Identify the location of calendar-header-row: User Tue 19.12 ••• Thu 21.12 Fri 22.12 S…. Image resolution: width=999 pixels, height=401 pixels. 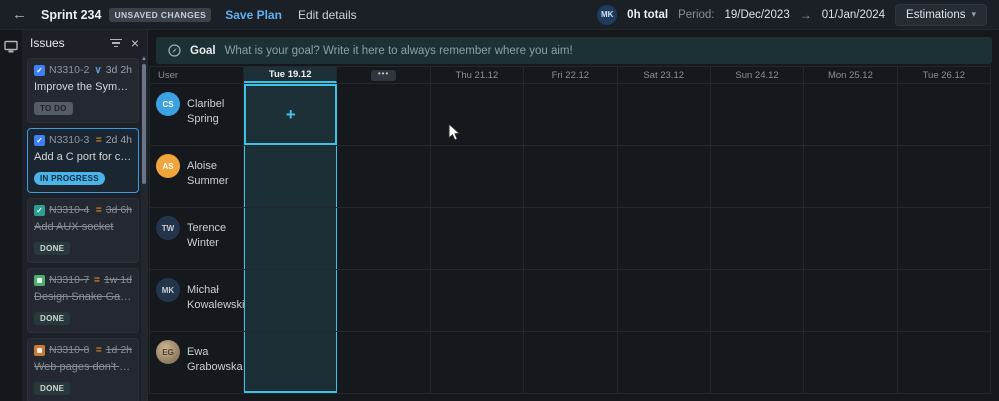
(570, 75).